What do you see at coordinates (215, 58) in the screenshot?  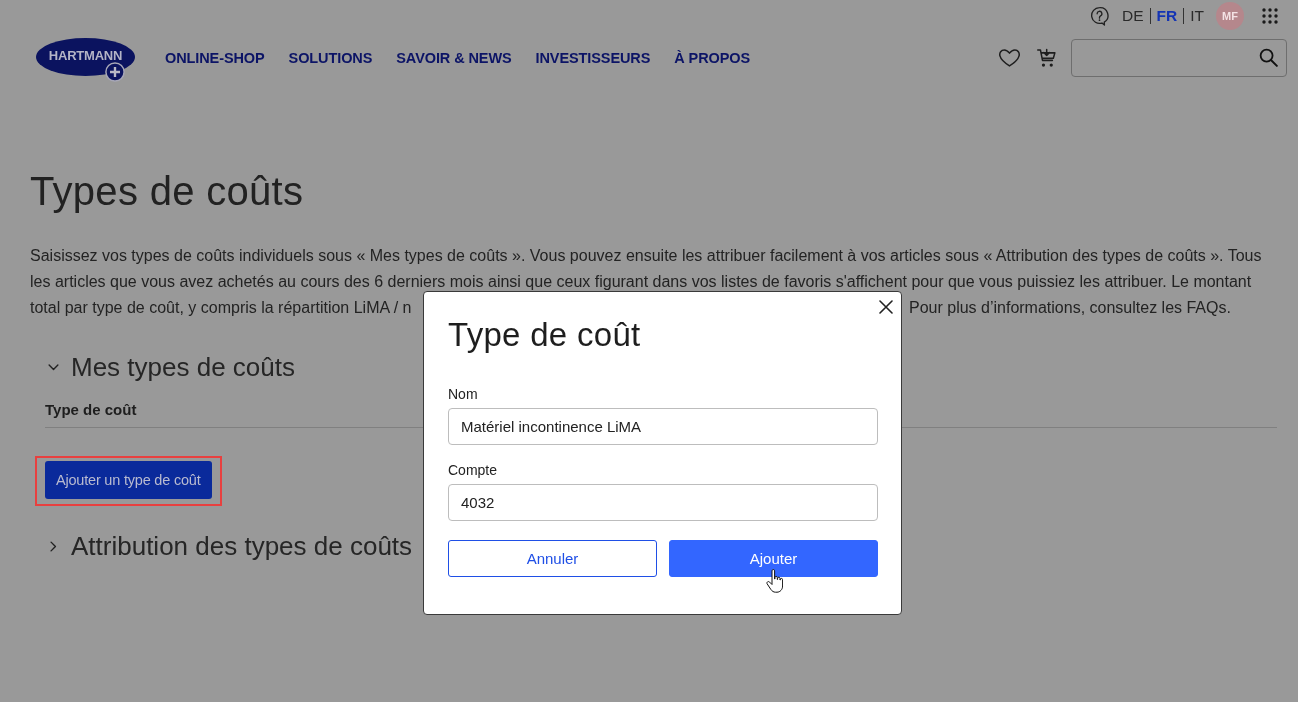 I see `nav-link: ONLINE-SHOP` at bounding box center [215, 58].